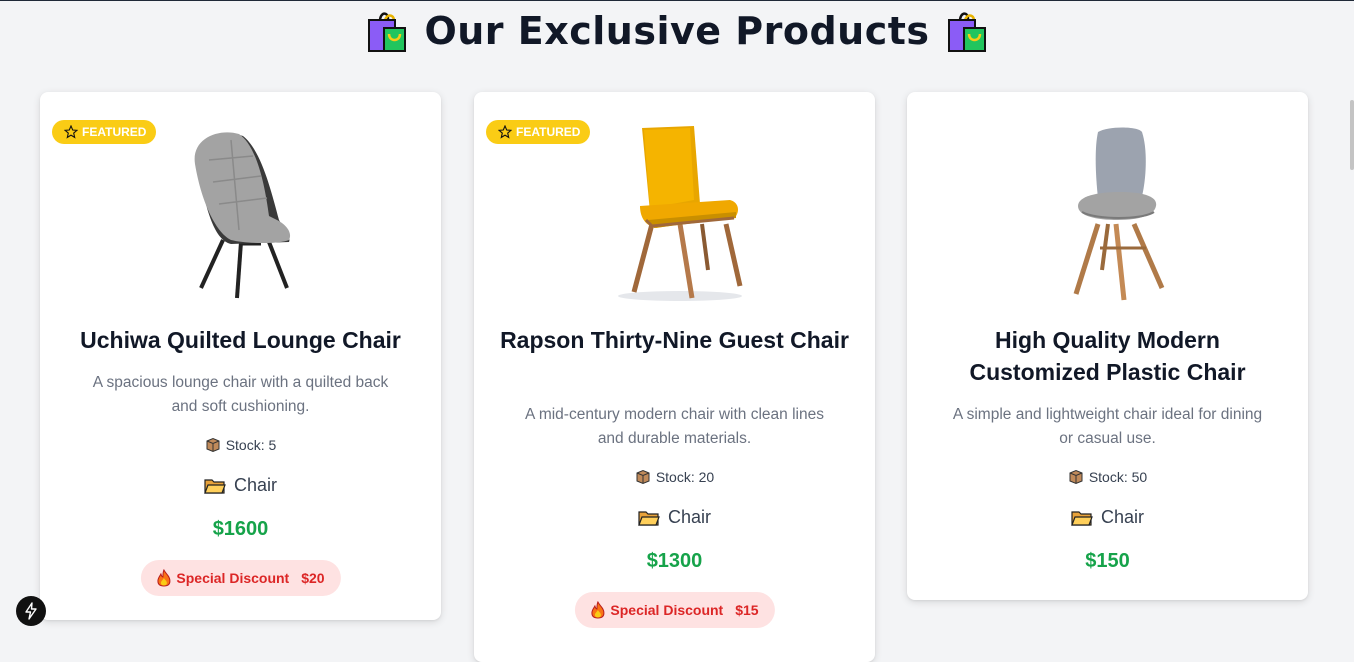  Describe the element at coordinates (1118, 477) in the screenshot. I see `stock-text: Stock: 50` at that location.